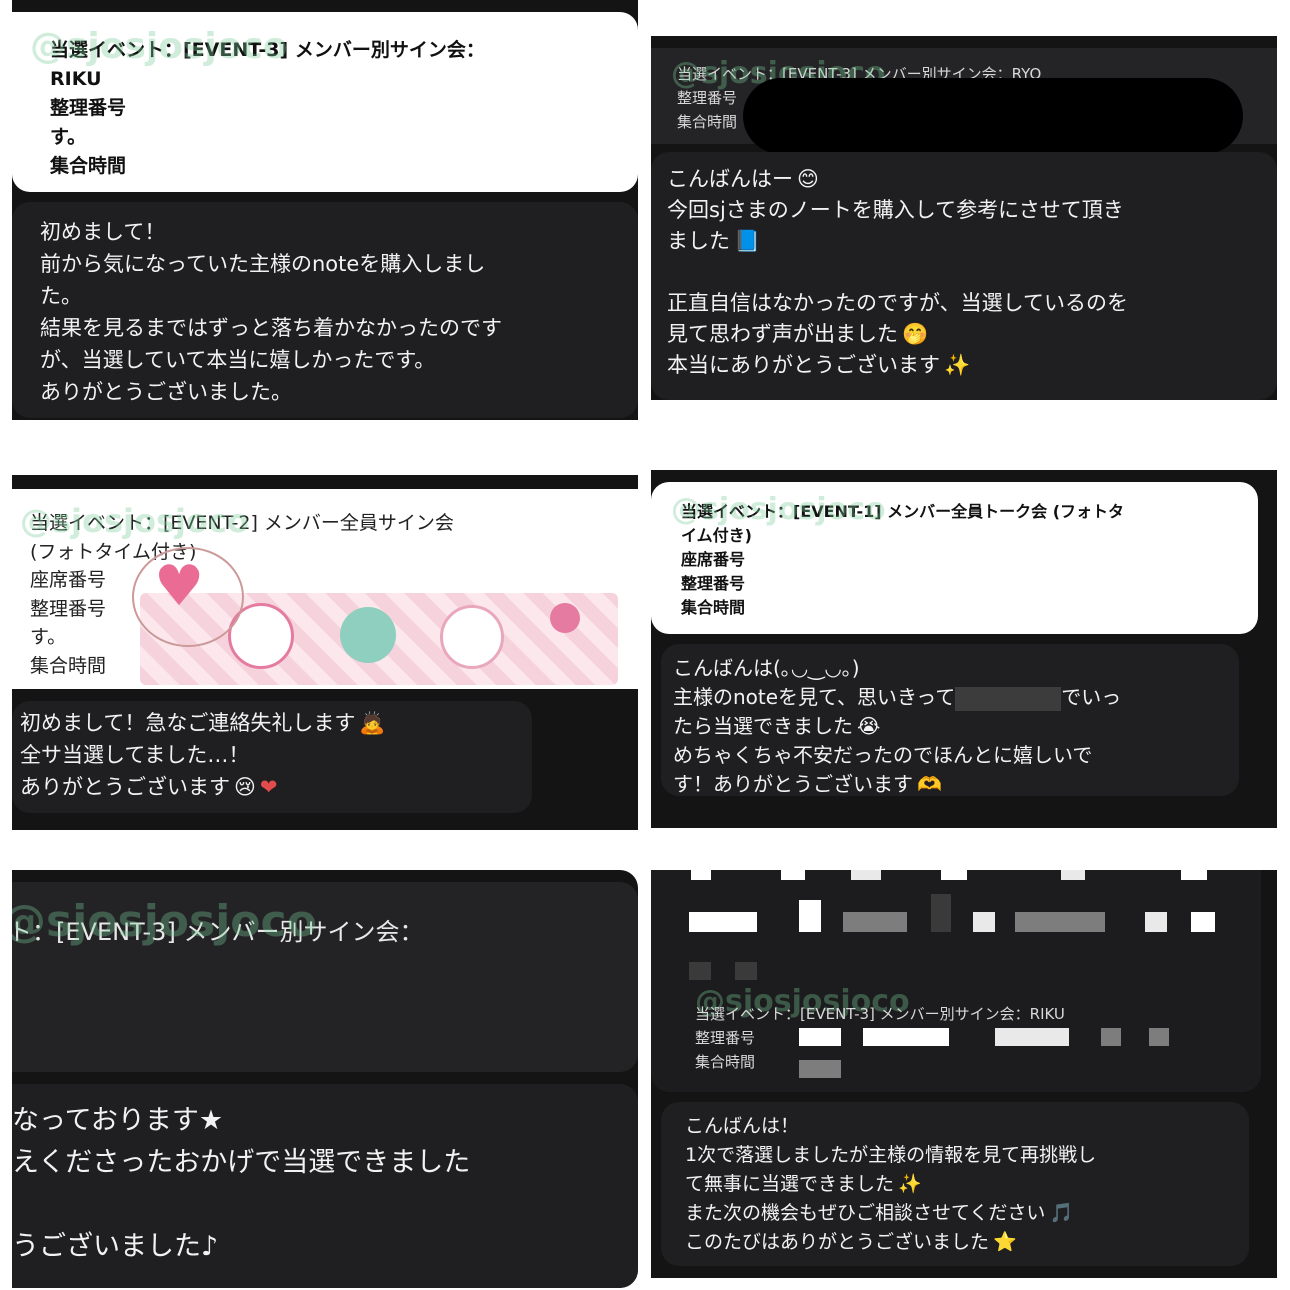  I want to click on message-line: す！ありがとうございます 🫶, so click(897, 784).